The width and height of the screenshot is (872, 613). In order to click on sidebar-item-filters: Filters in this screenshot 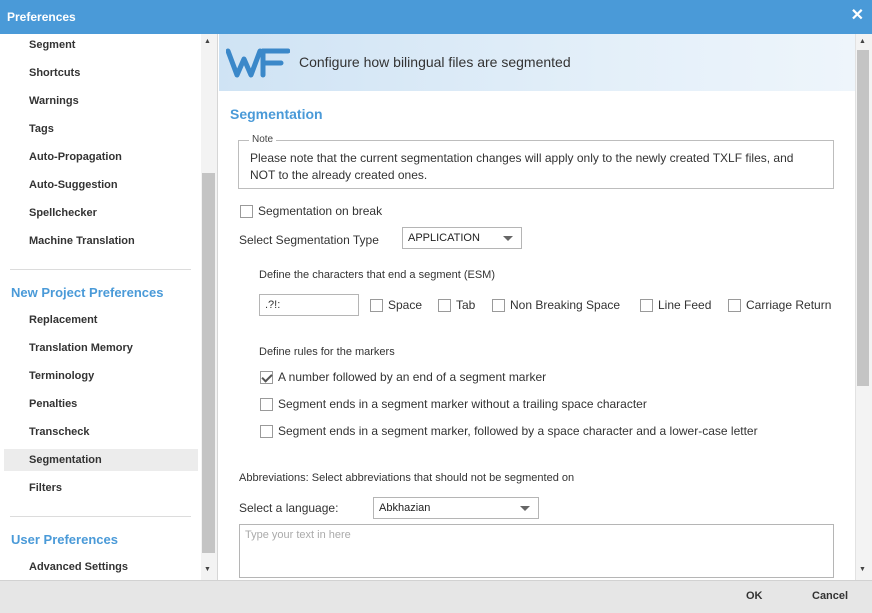, I will do `click(45, 488)`.